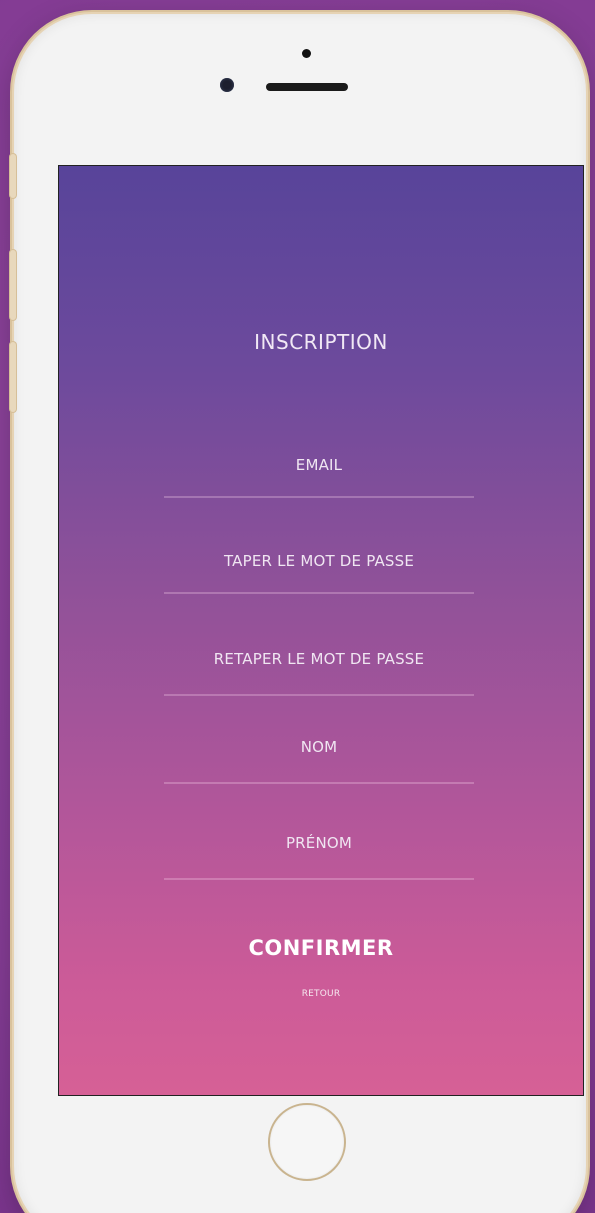 This screenshot has width=595, height=1213. I want to click on mute-switch, so click(13, 176).